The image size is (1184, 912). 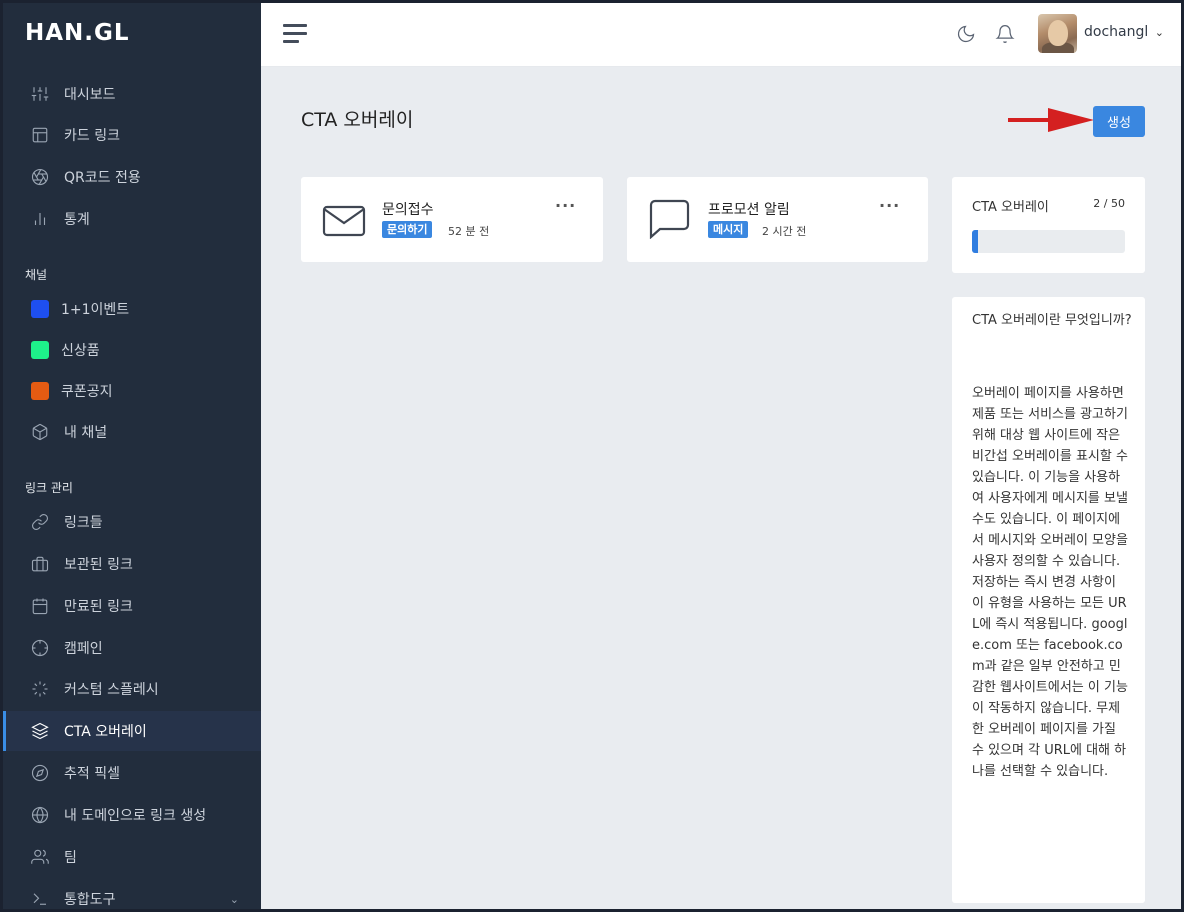 What do you see at coordinates (49, 488) in the screenshot?
I see `section-heading-link-management: 링크 관리` at bounding box center [49, 488].